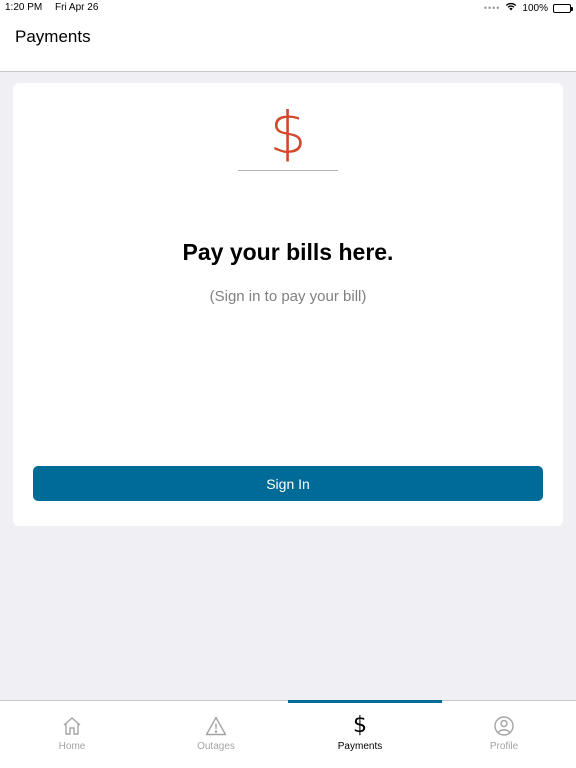 This screenshot has height=768, width=576. What do you see at coordinates (72, 726) in the screenshot?
I see `home-icon` at bounding box center [72, 726].